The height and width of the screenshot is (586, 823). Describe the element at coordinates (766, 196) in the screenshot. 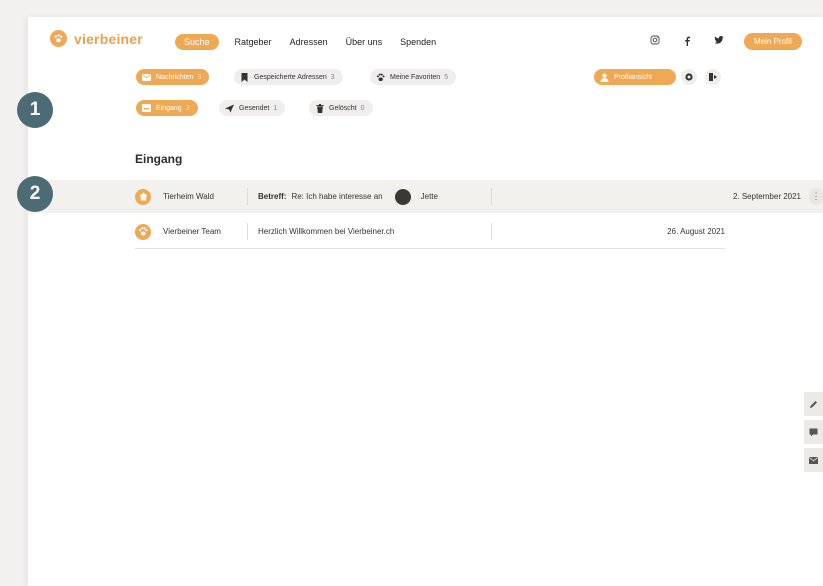

I see `message-date: 2. September 2021` at that location.